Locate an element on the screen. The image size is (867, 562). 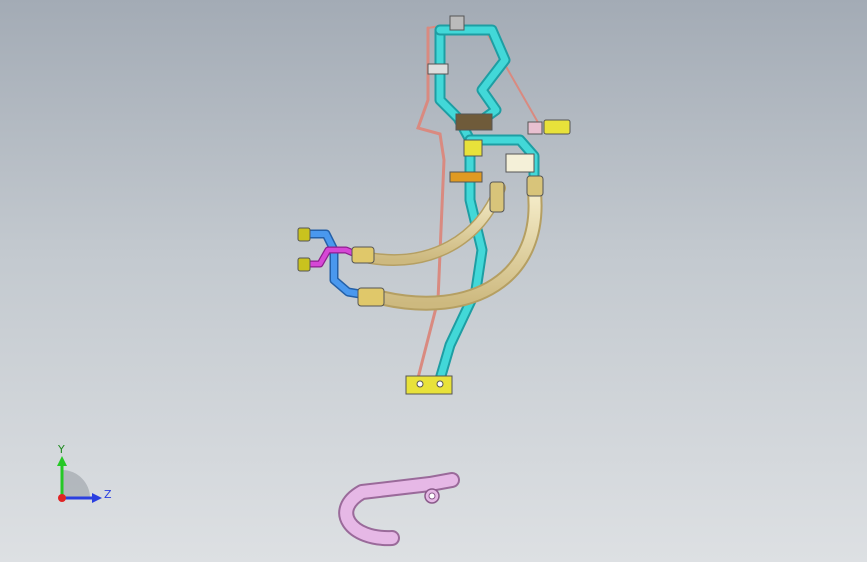
detached-pink-pipe is located at coordinates (399, 509).